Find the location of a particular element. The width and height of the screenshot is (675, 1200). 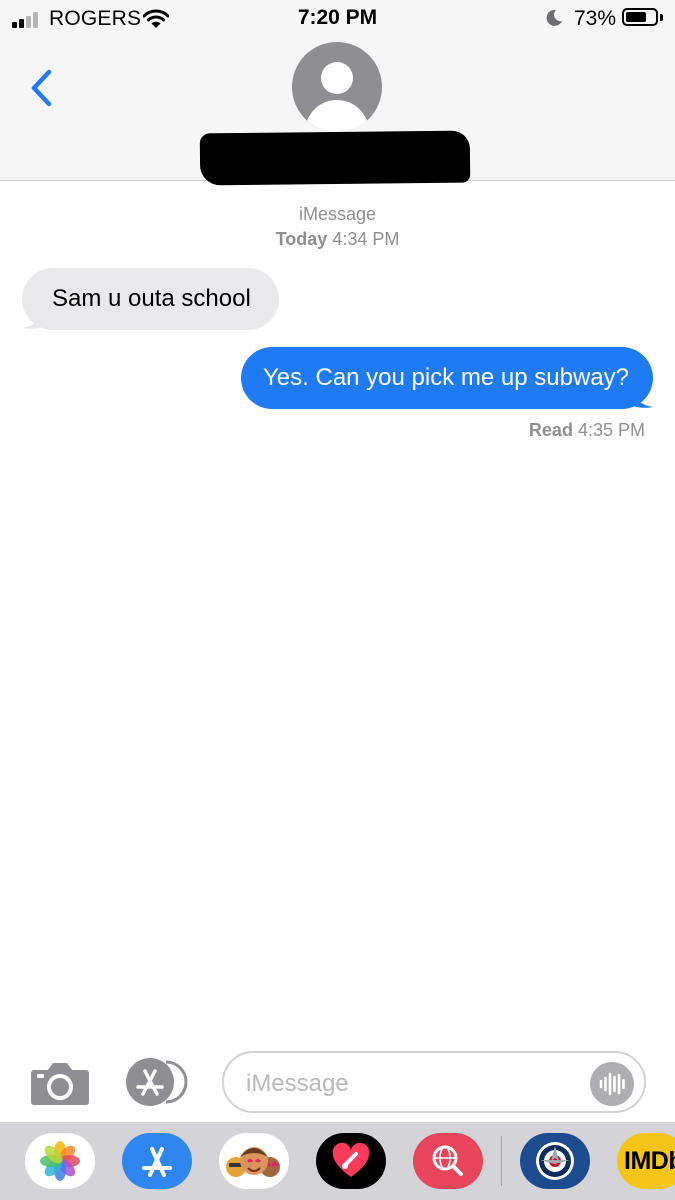

timestamp-day: Today is located at coordinates (301, 239).